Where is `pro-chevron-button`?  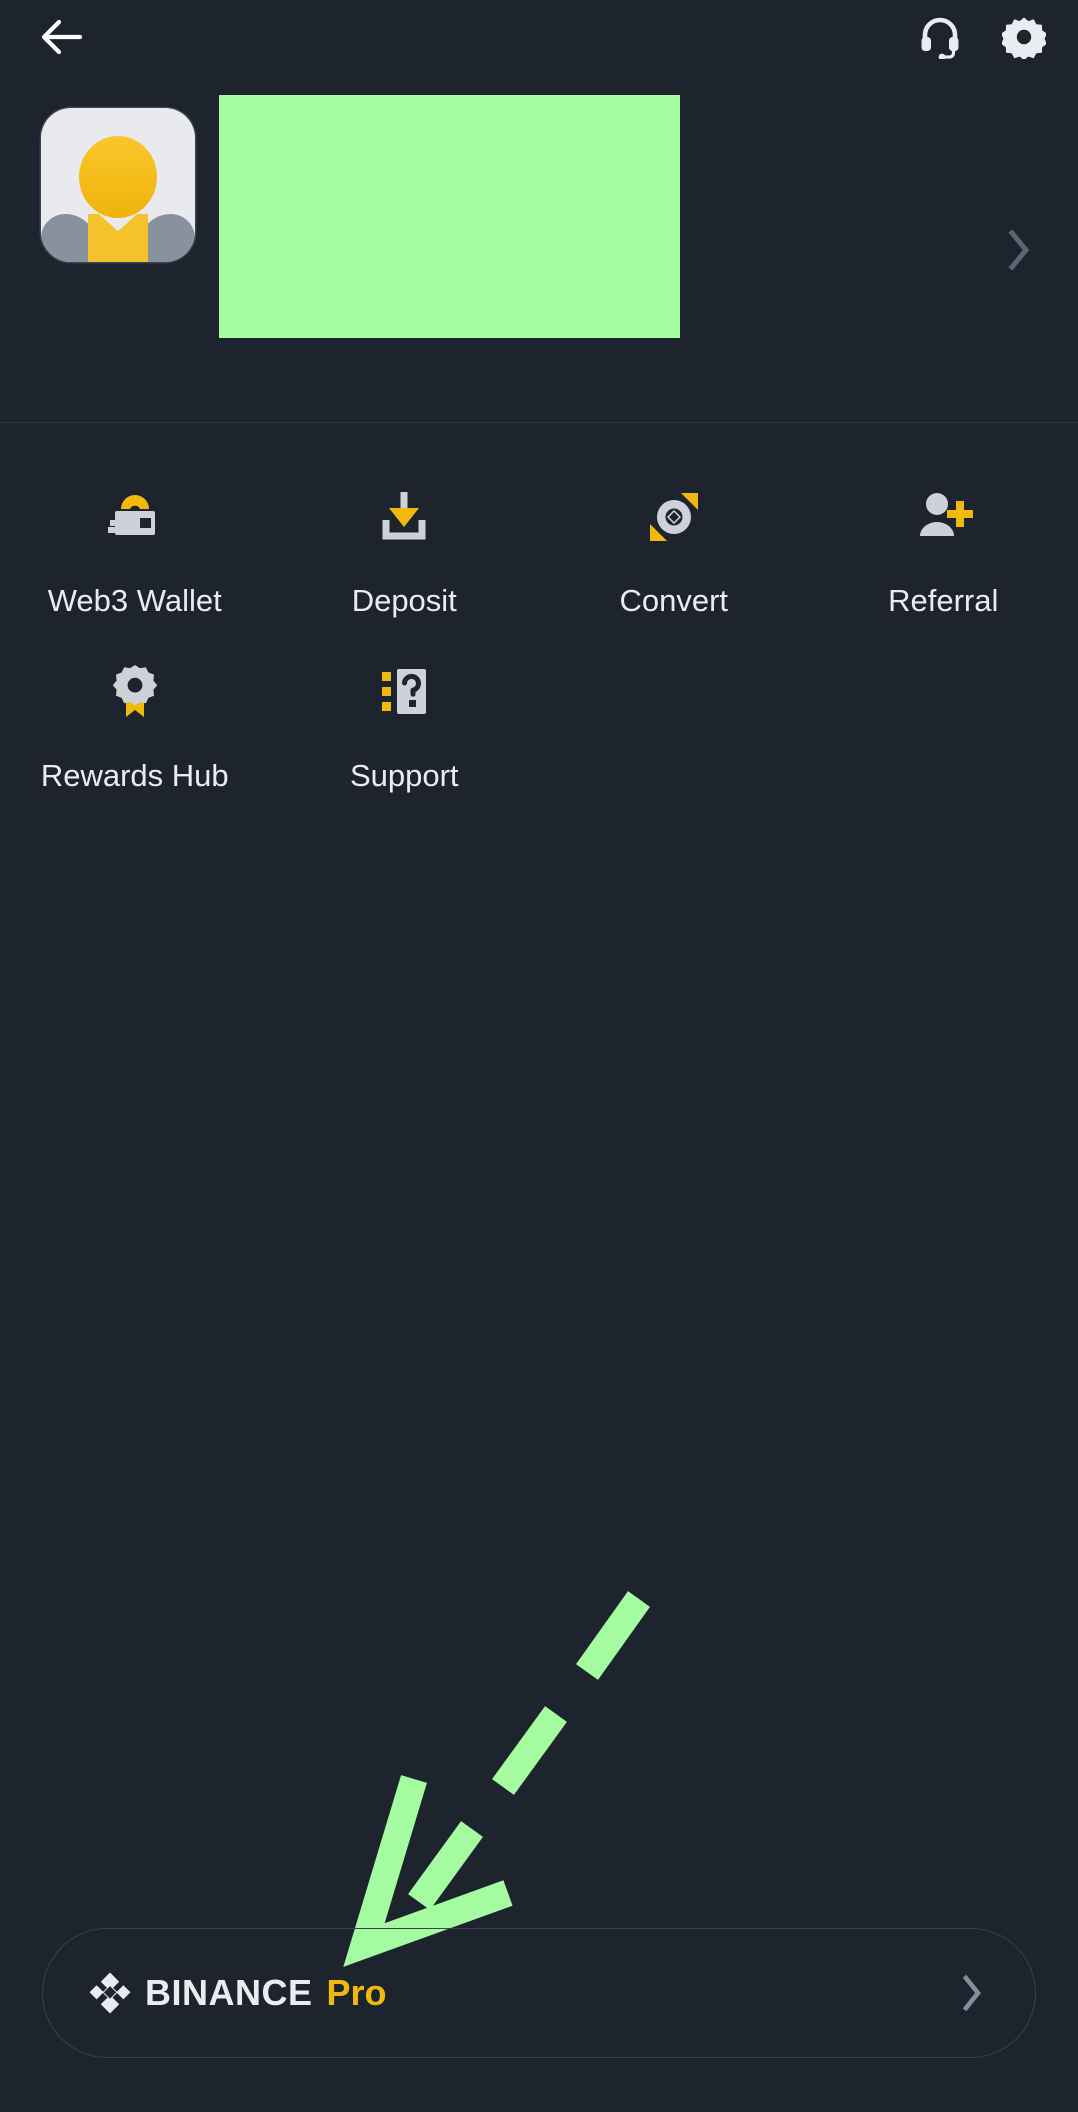 pro-chevron-button is located at coordinates (972, 1993).